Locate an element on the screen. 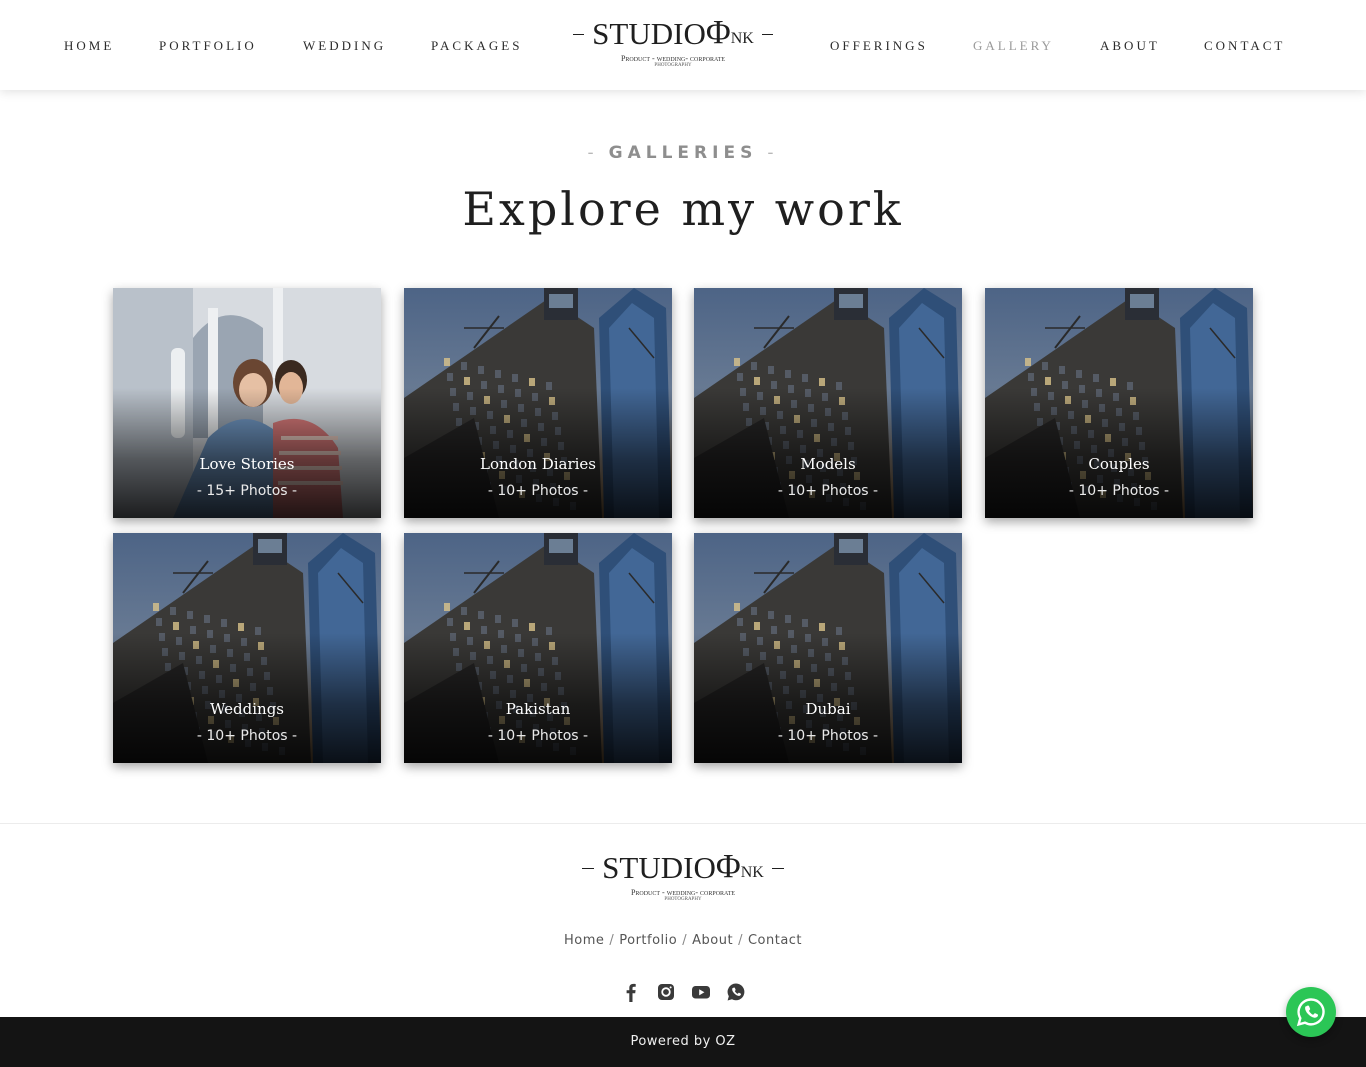  whatsapp-chat-button is located at coordinates (1311, 1012).